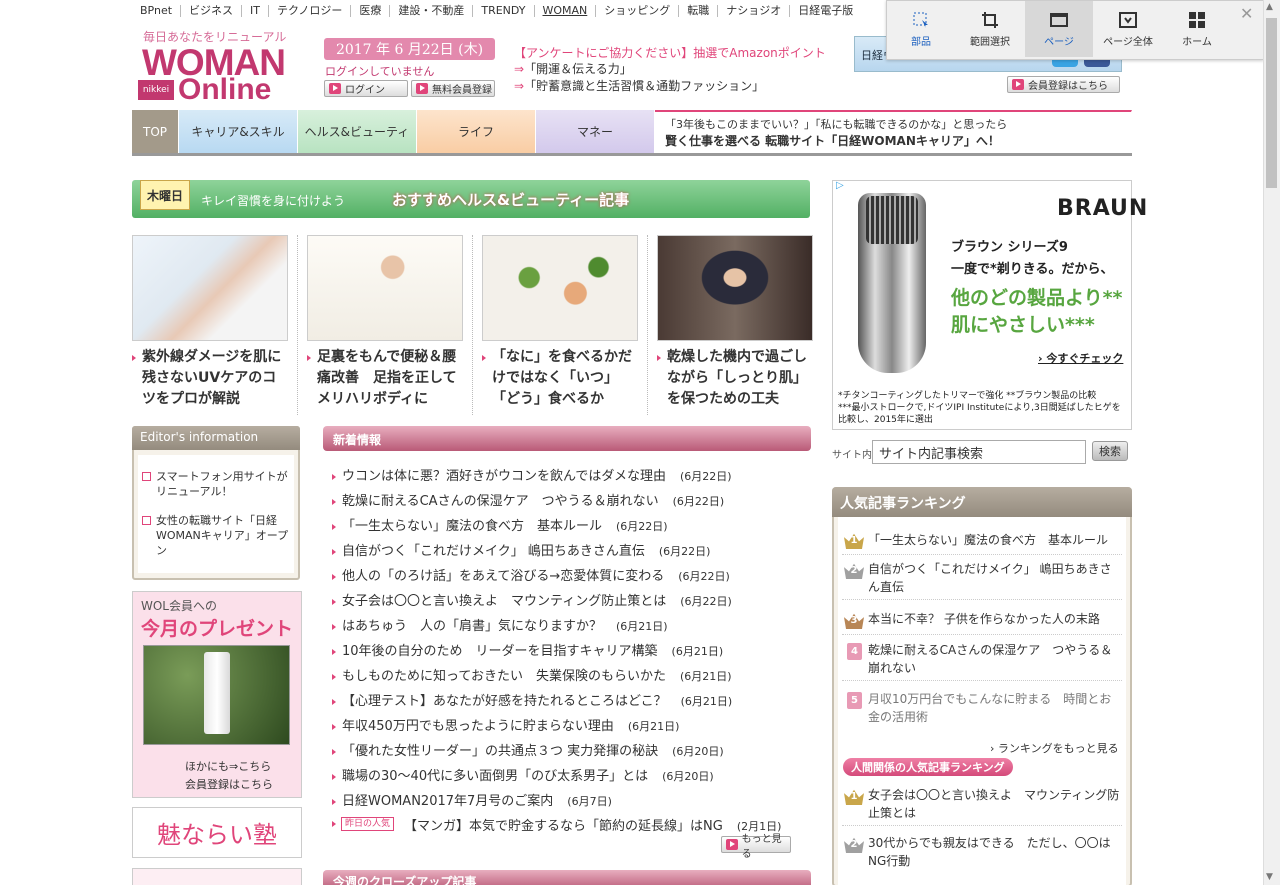 The image size is (1280, 885). I want to click on news-item: もしものために知っておきたい 失業保険のもらいかた (6月21日), so click(532, 674).